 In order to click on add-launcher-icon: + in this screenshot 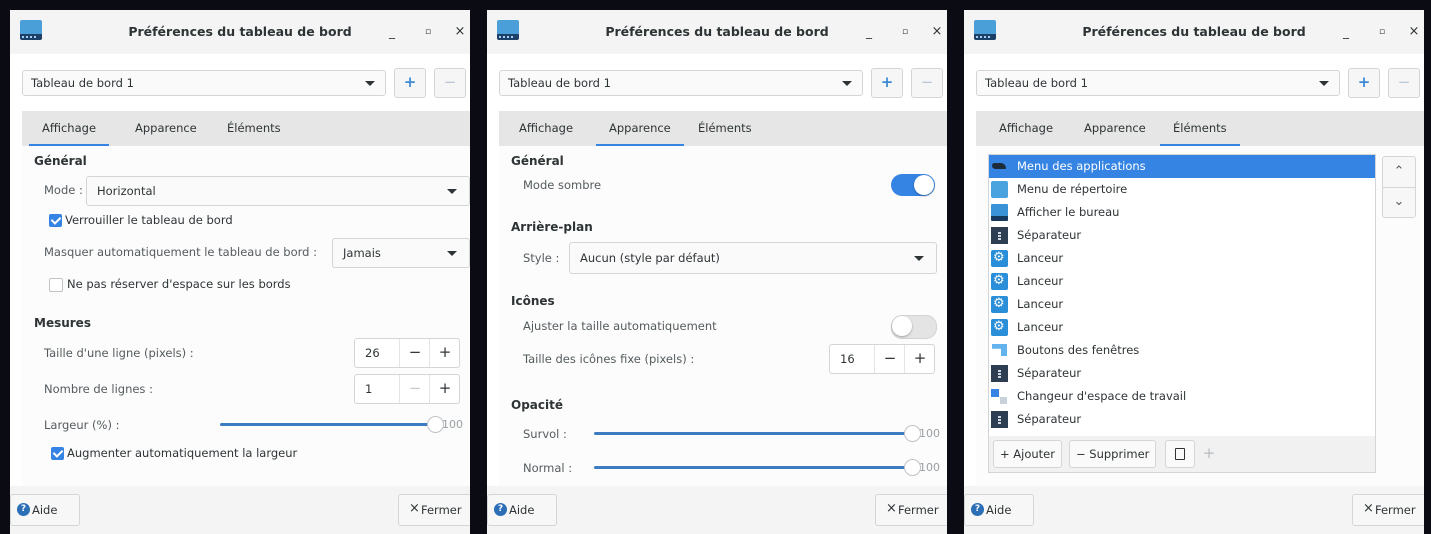, I will do `click(1209, 453)`.